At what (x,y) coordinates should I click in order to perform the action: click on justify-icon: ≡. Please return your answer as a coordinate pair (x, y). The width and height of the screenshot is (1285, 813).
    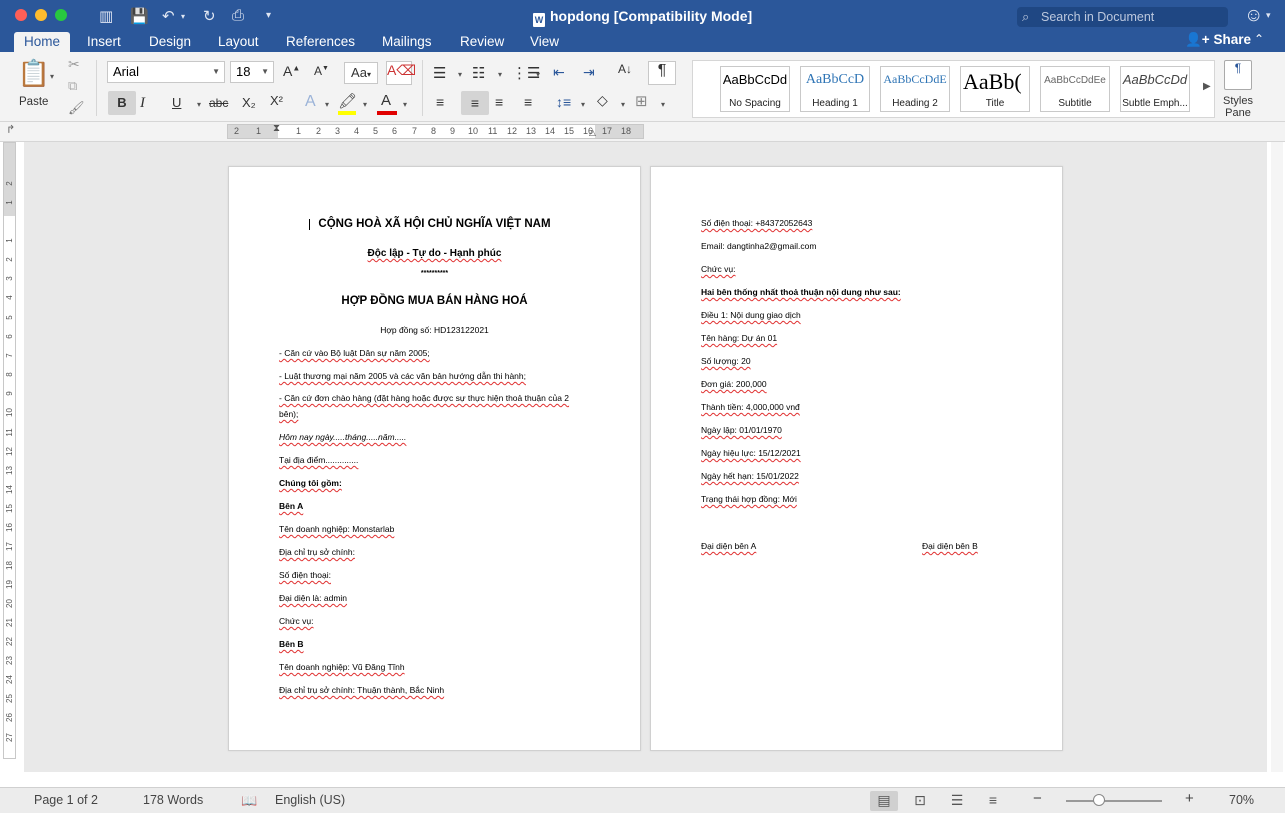
    Looking at the image, I should click on (528, 102).